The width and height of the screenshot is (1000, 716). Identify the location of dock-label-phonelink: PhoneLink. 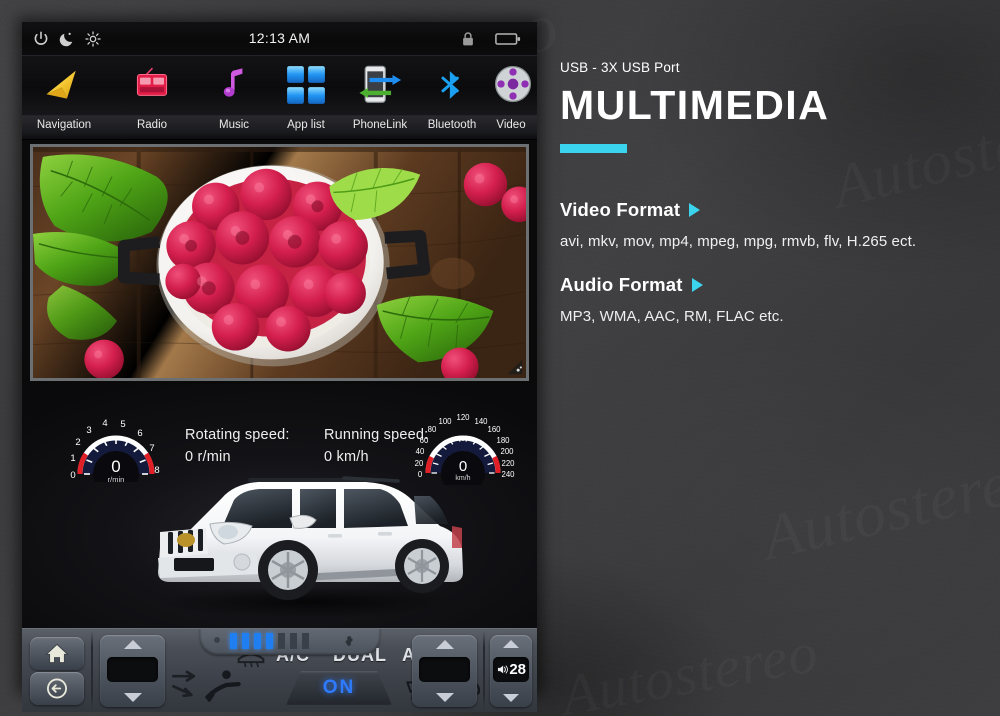
(380, 125).